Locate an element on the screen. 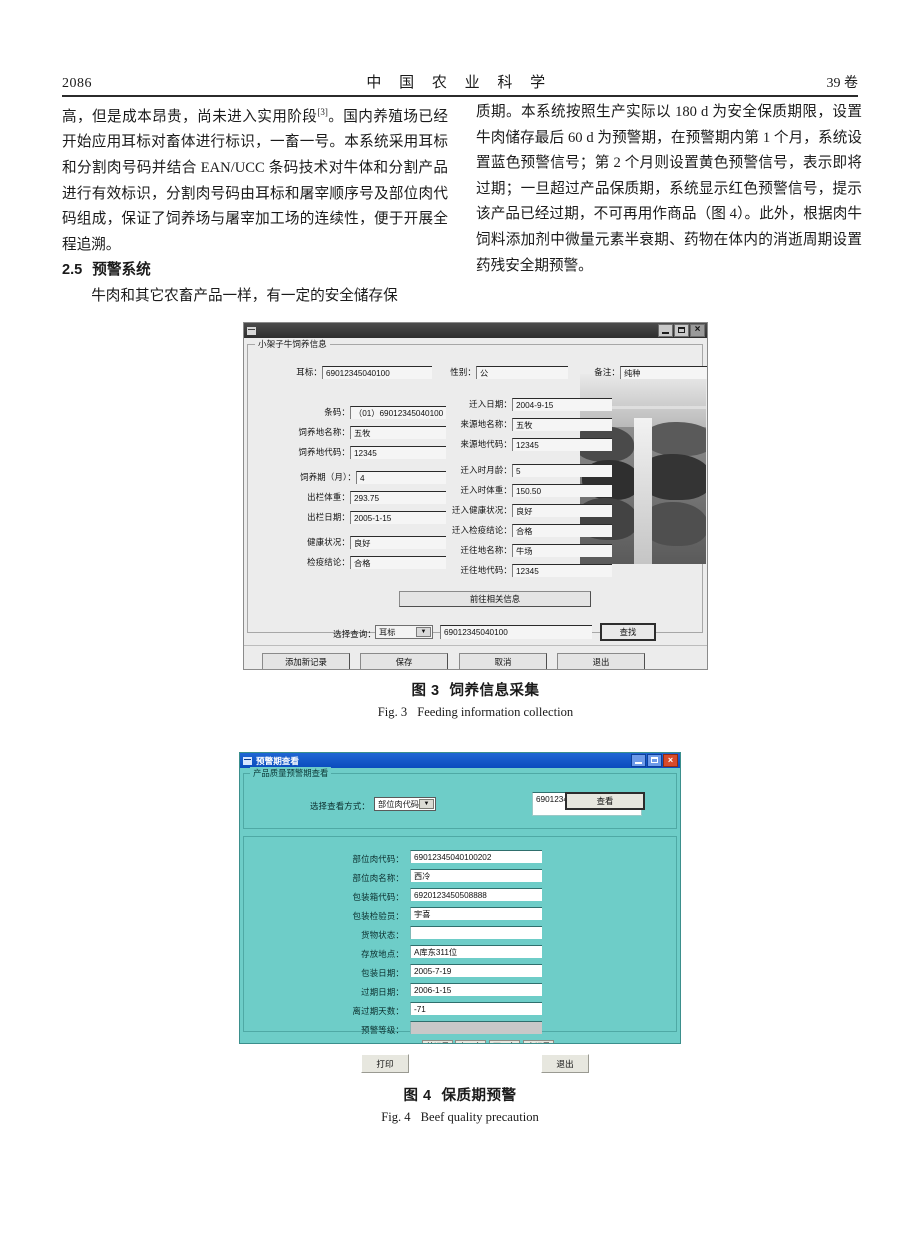 This screenshot has height=1249, width=920. view-mode-dropdown: 部位肉代码 ▼ is located at coordinates (405, 804).